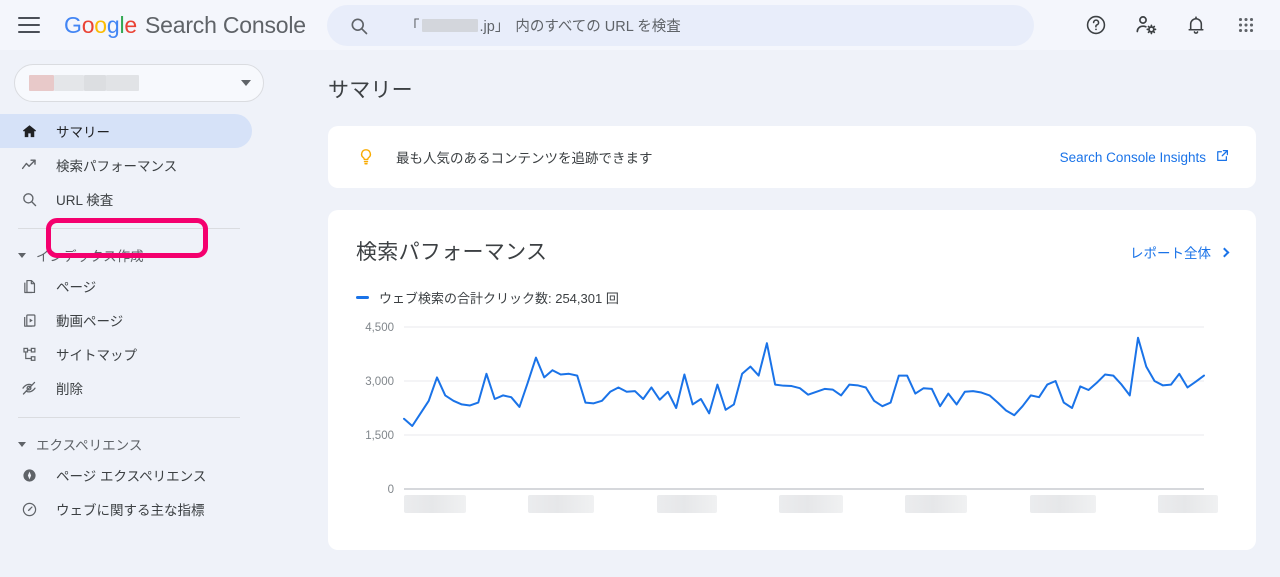  Describe the element at coordinates (130, 510) in the screenshot. I see `sidebar-item-label: ウェブに関する主な指標` at that location.